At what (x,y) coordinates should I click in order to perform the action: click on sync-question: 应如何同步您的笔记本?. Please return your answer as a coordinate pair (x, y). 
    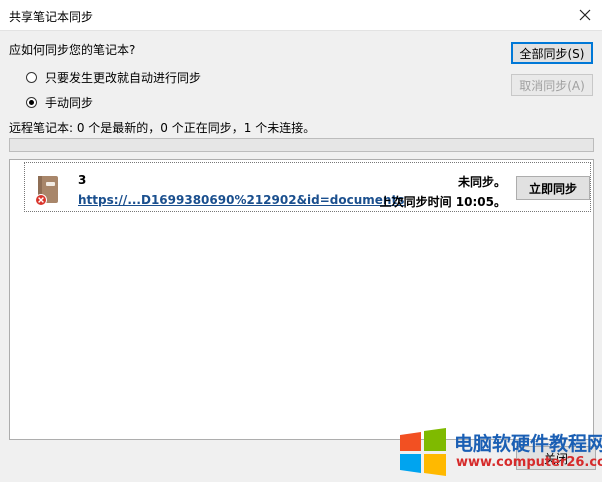
    Looking at the image, I should click on (72, 50).